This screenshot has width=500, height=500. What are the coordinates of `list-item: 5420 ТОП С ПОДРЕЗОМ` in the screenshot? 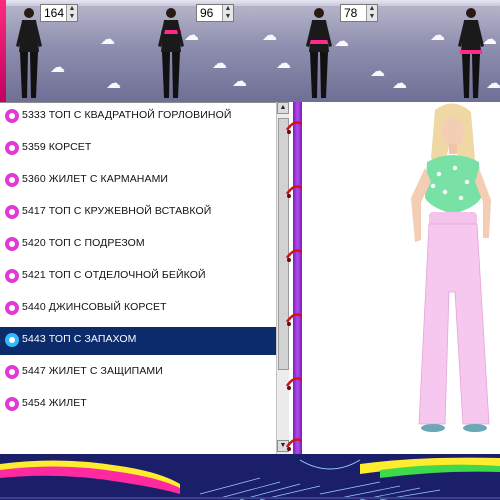 It's located at (138, 245).